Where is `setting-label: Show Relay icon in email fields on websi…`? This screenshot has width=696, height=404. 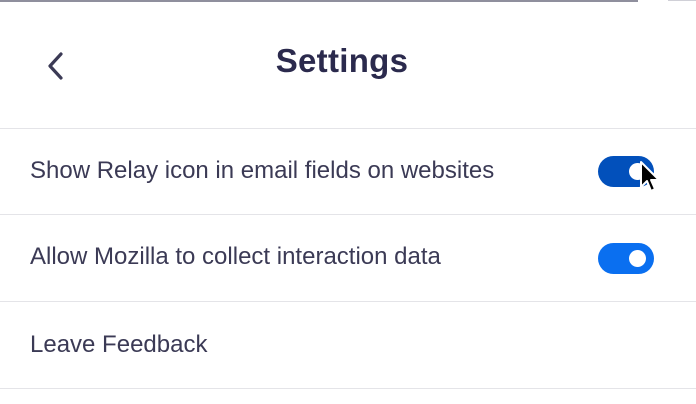
setting-label: Show Relay icon in email fields on websi… is located at coordinates (262, 170).